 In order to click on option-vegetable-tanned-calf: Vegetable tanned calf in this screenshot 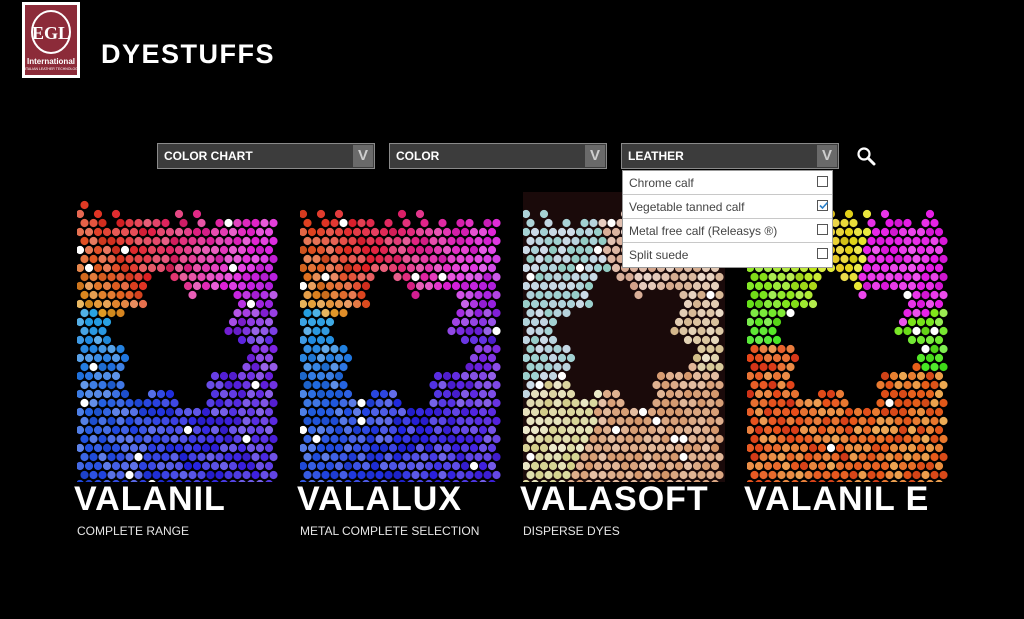, I will do `click(727, 207)`.